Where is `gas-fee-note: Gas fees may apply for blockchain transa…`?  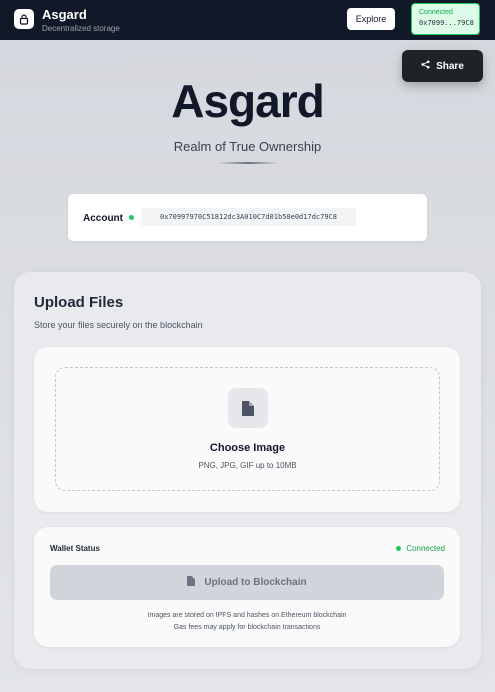
gas-fee-note: Gas fees may apply for blockchain transa… is located at coordinates (247, 627).